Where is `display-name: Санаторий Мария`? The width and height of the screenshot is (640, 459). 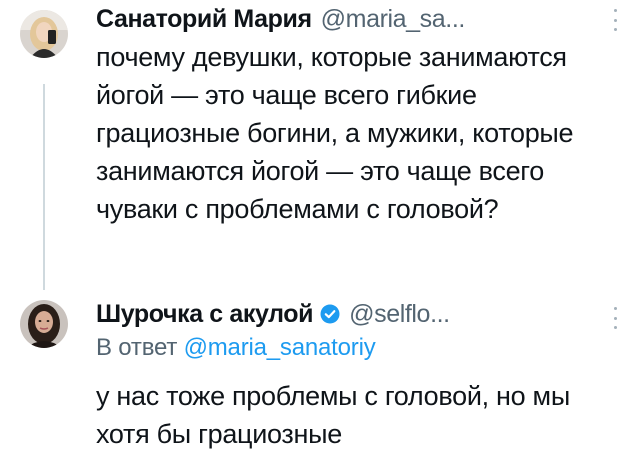 display-name: Санаторий Мария is located at coordinates (204, 19).